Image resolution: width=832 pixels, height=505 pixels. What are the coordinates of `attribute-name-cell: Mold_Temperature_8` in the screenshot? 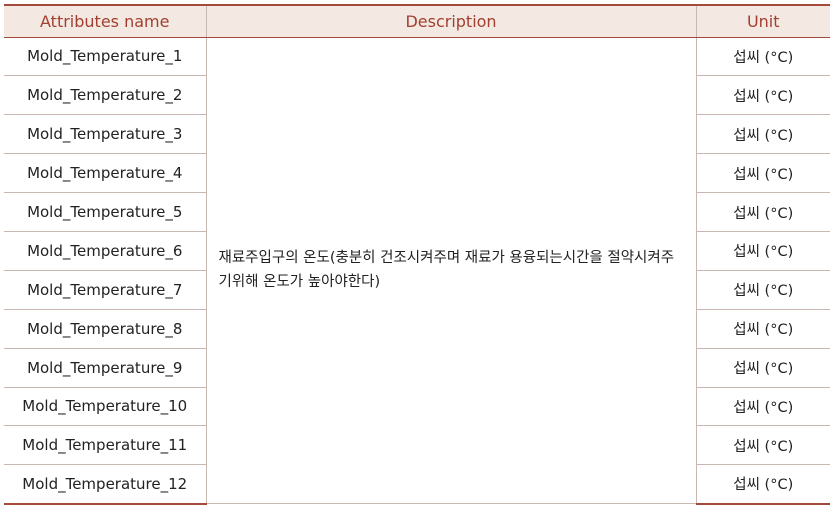 It's located at (105, 329).